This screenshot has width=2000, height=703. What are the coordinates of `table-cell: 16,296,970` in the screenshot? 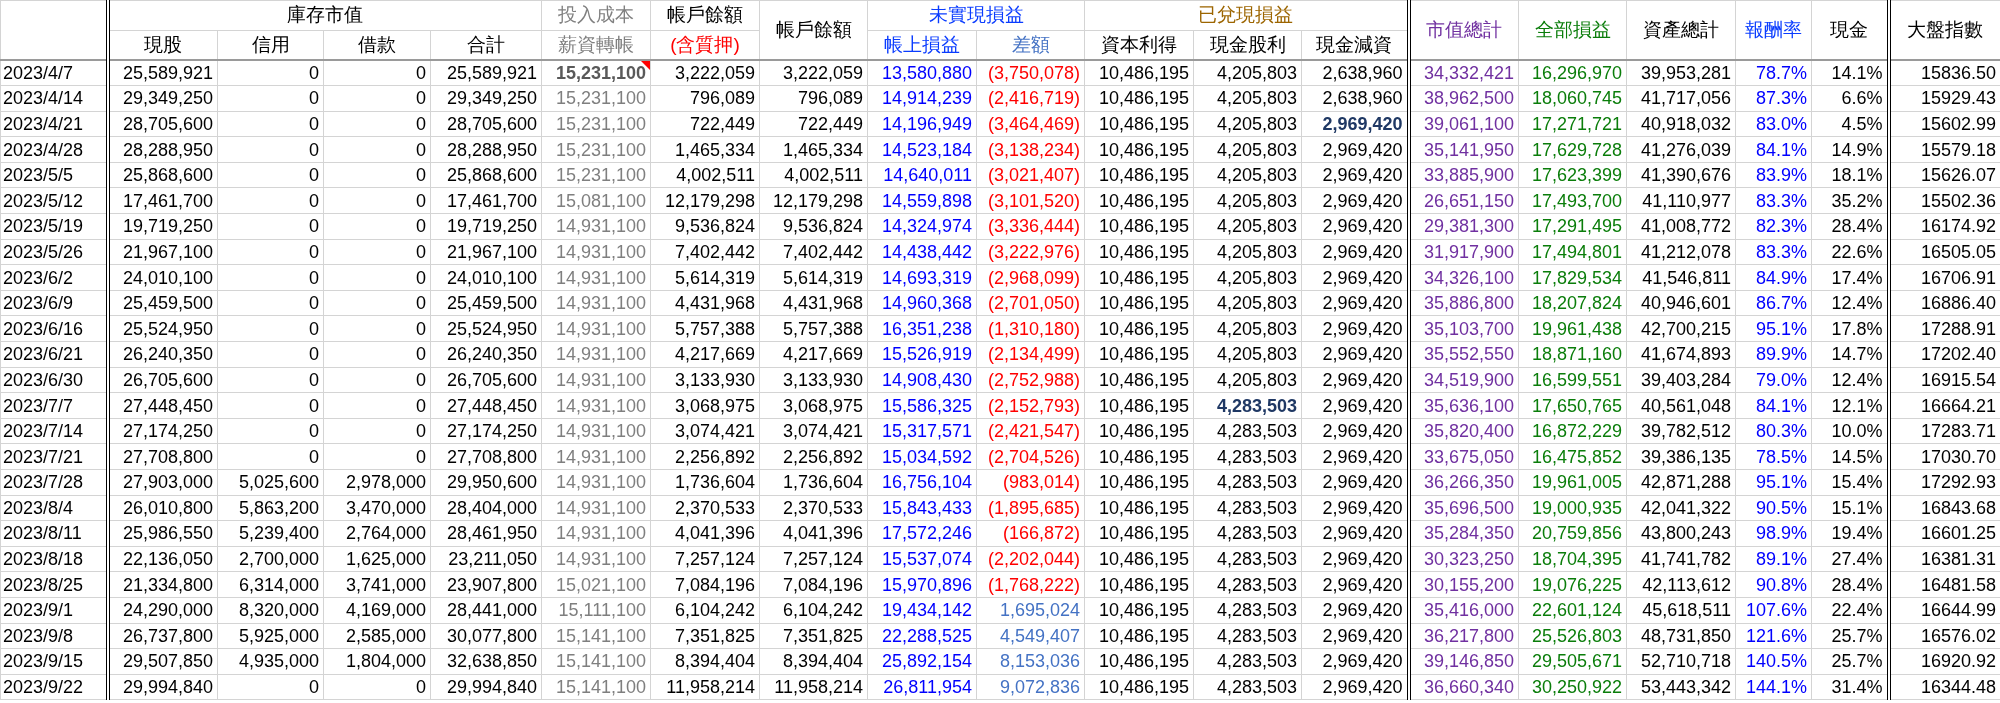 It's located at (1572, 73).